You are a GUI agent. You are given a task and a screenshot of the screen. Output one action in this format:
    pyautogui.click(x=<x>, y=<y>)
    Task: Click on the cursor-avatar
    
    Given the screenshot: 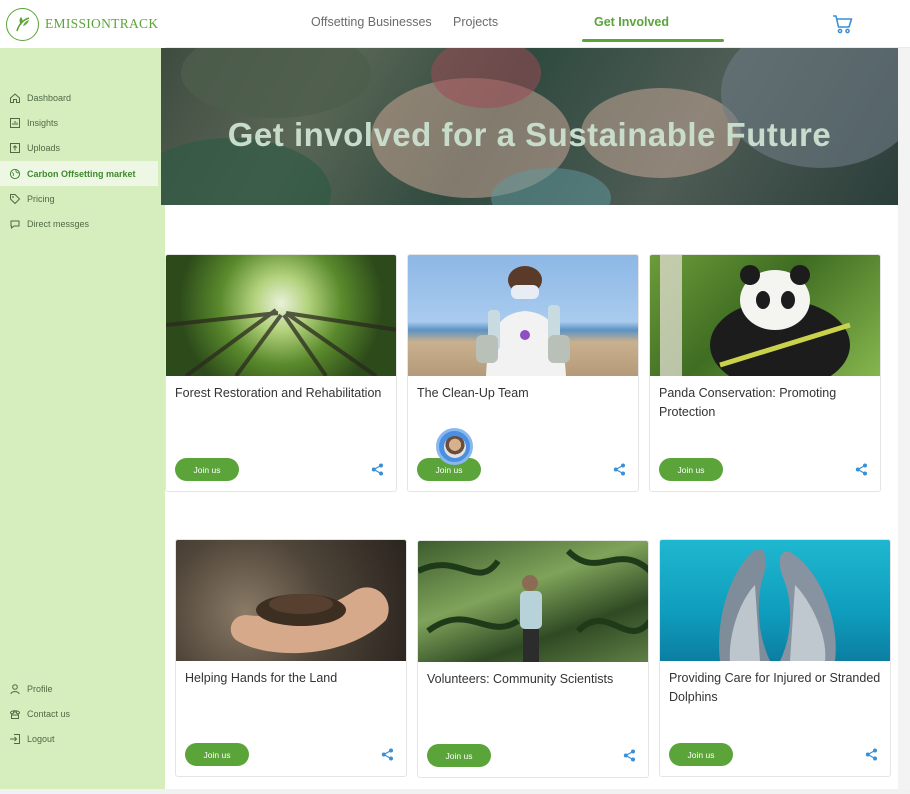 What is the action you would take?
    pyautogui.click(x=454, y=446)
    